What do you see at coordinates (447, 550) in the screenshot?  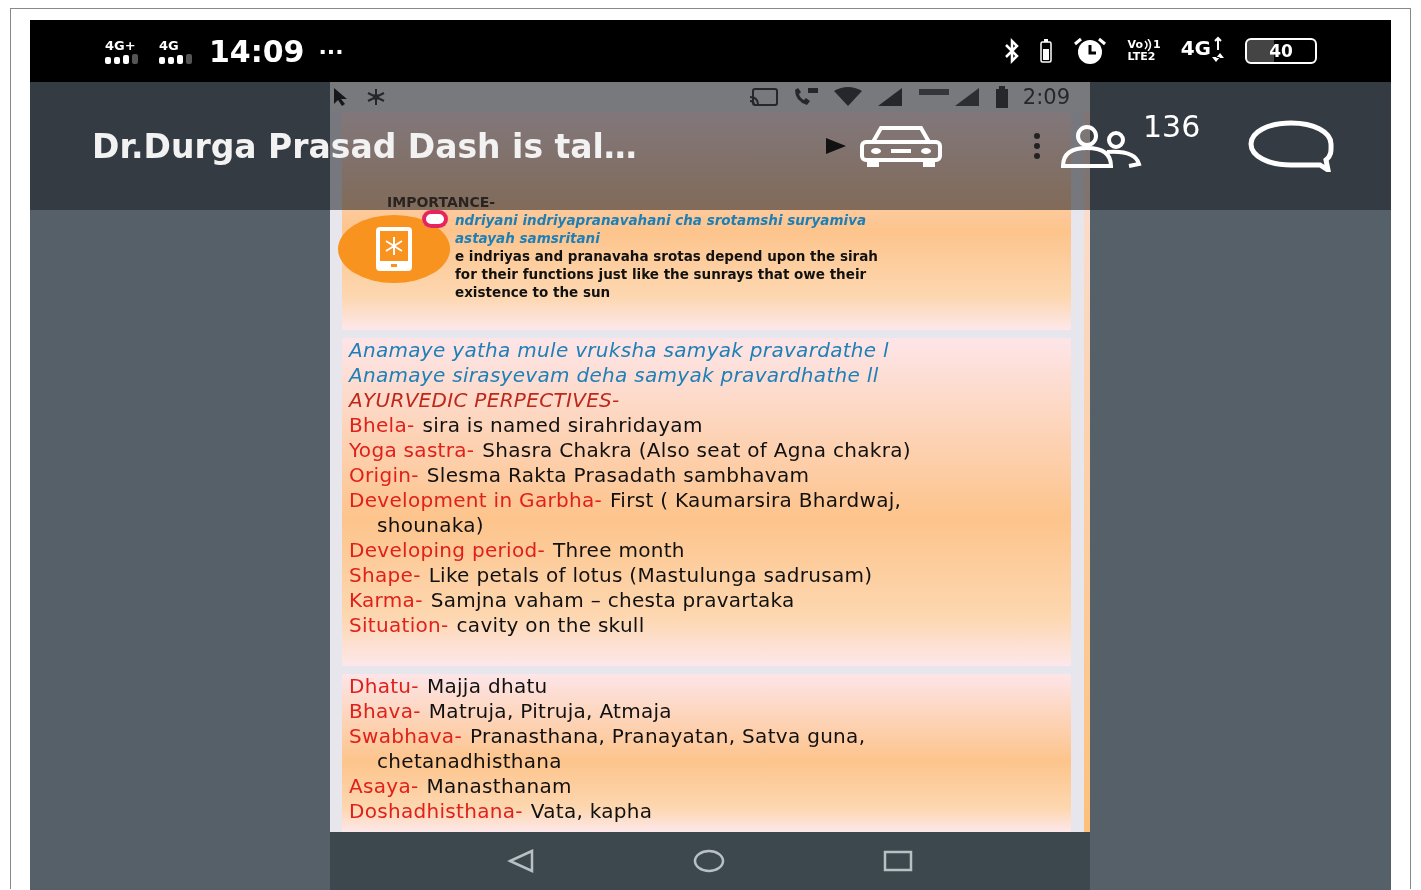 I see `field-label: Developing period-` at bounding box center [447, 550].